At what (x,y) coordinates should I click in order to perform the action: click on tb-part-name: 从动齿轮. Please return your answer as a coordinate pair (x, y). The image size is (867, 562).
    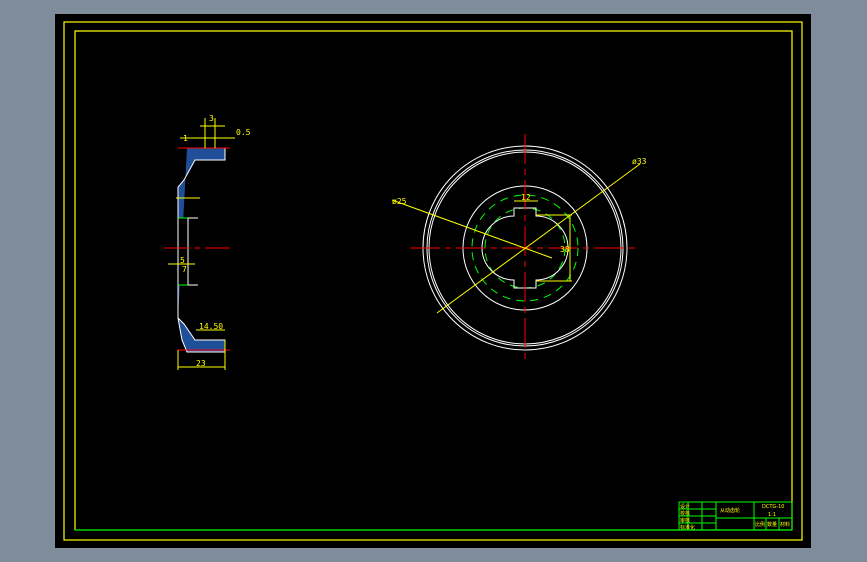
    Looking at the image, I should click on (730, 510).